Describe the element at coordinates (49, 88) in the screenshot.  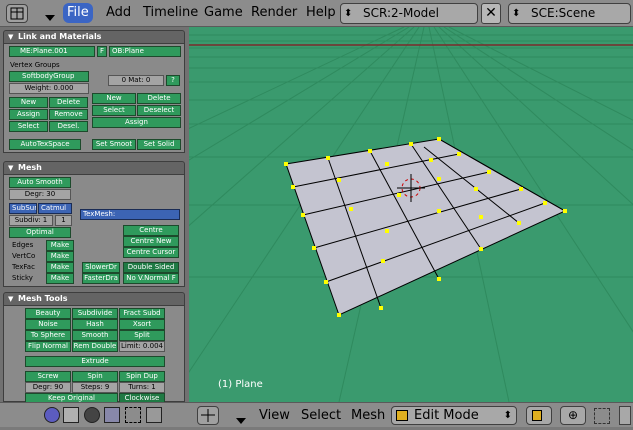
I see `weight-field: Weight: 0.000` at that location.